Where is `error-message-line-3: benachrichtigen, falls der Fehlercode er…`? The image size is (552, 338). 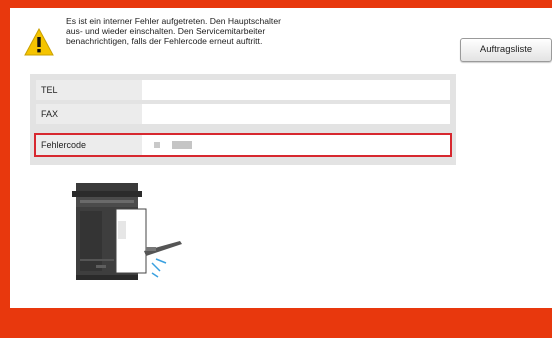 error-message-line-3: benachrichtigen, falls der Fehlercode er… is located at coordinates (164, 41).